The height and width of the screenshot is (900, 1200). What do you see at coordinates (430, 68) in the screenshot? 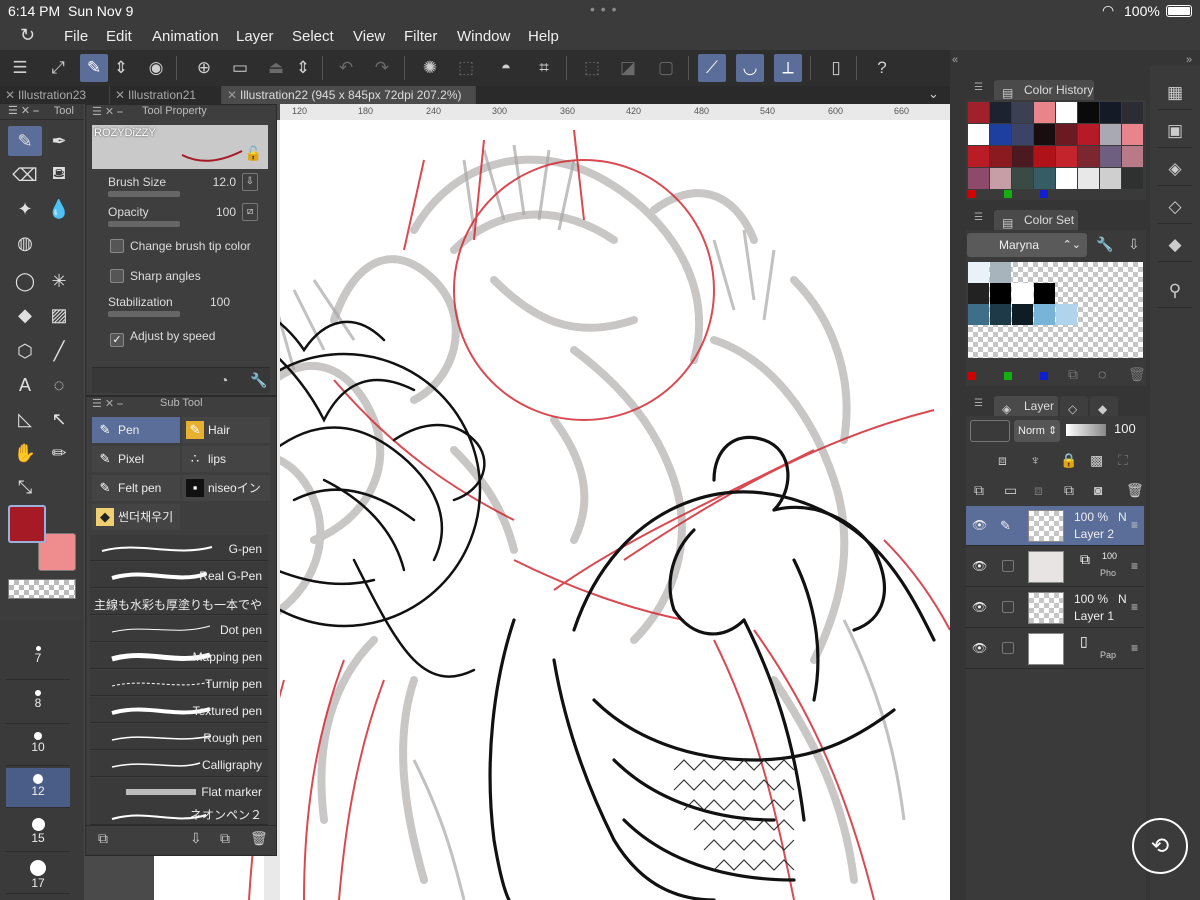
I see `loading-icon: ✺` at bounding box center [430, 68].